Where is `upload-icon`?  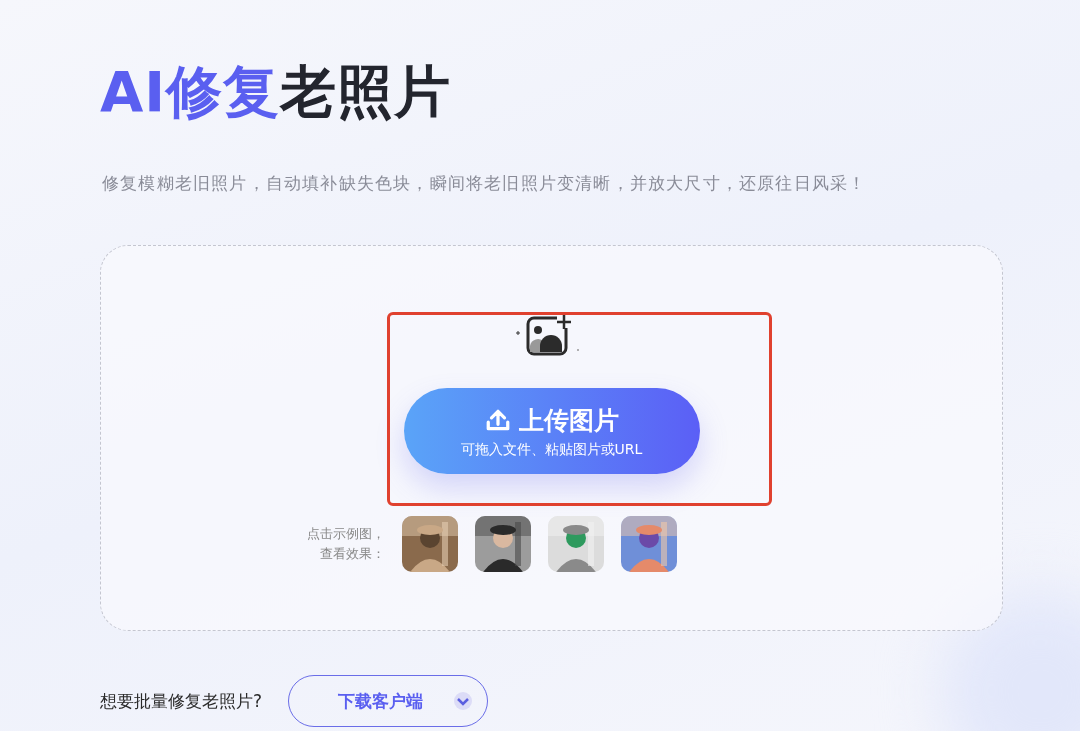 upload-icon is located at coordinates (497, 420).